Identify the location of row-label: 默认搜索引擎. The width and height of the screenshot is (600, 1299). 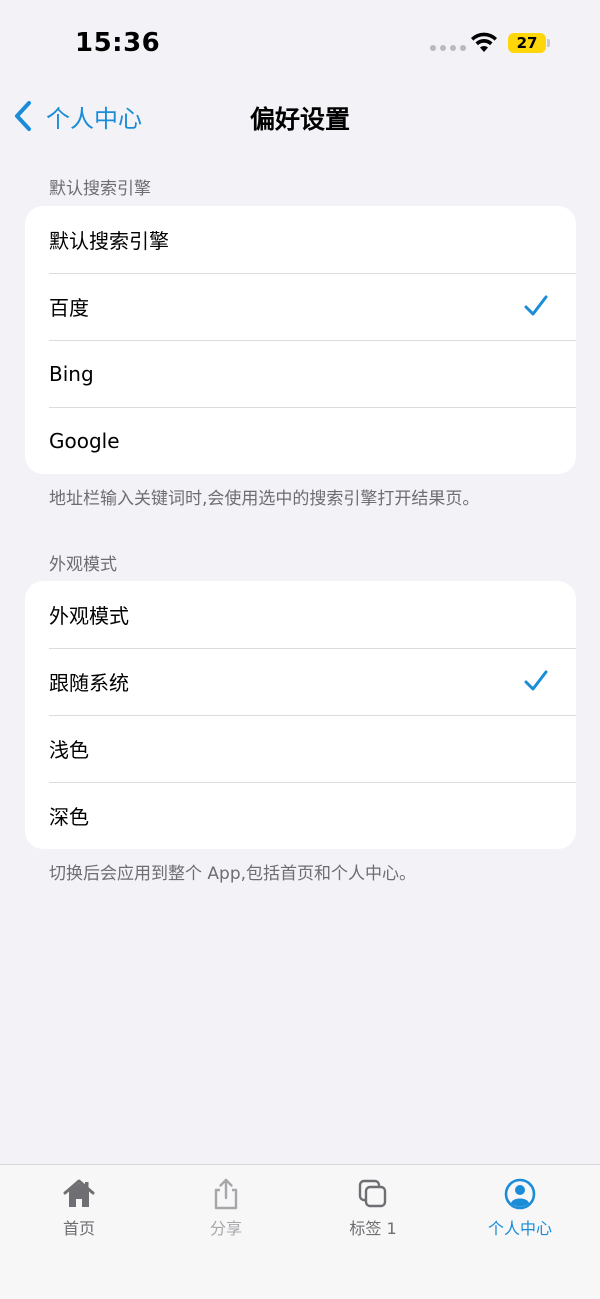
(109, 241).